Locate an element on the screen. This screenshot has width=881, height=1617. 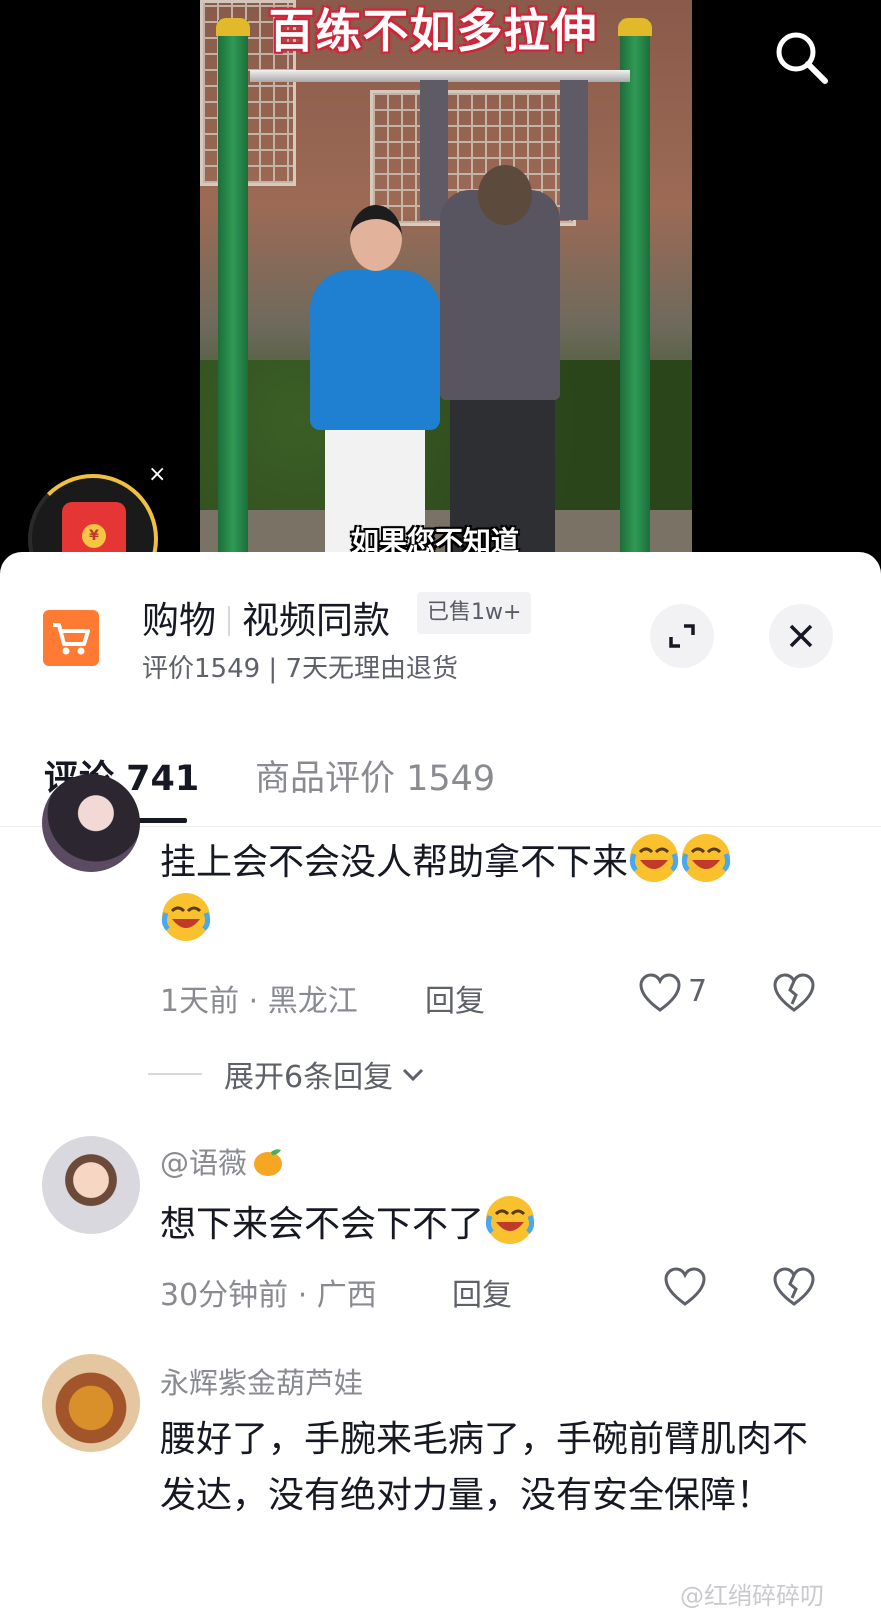
mango-emoji is located at coordinates (268, 1162).